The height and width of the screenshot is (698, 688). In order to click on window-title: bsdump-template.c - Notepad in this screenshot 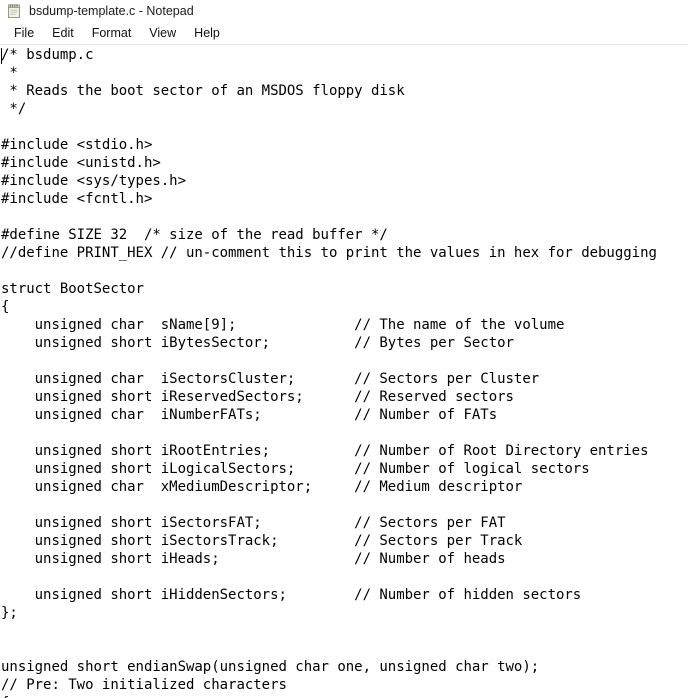, I will do `click(111, 11)`.